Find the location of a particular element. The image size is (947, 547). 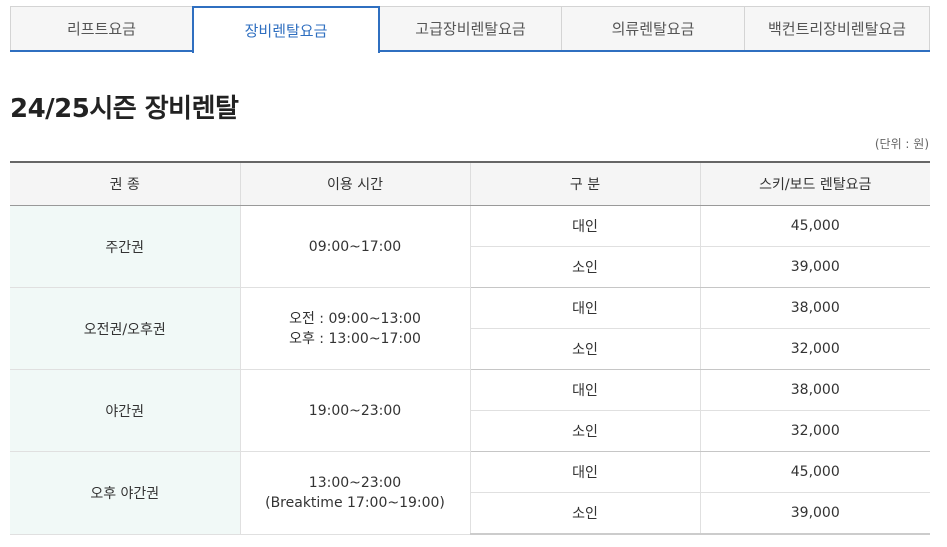

tab-underline is located at coordinates (470, 51).